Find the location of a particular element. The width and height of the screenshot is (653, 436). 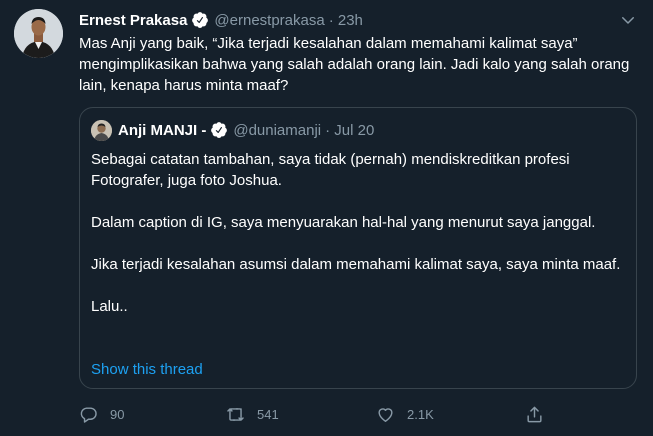

tweet-header: Ernest Prakasa @ernestprakasa · 23h is located at coordinates (221, 20).